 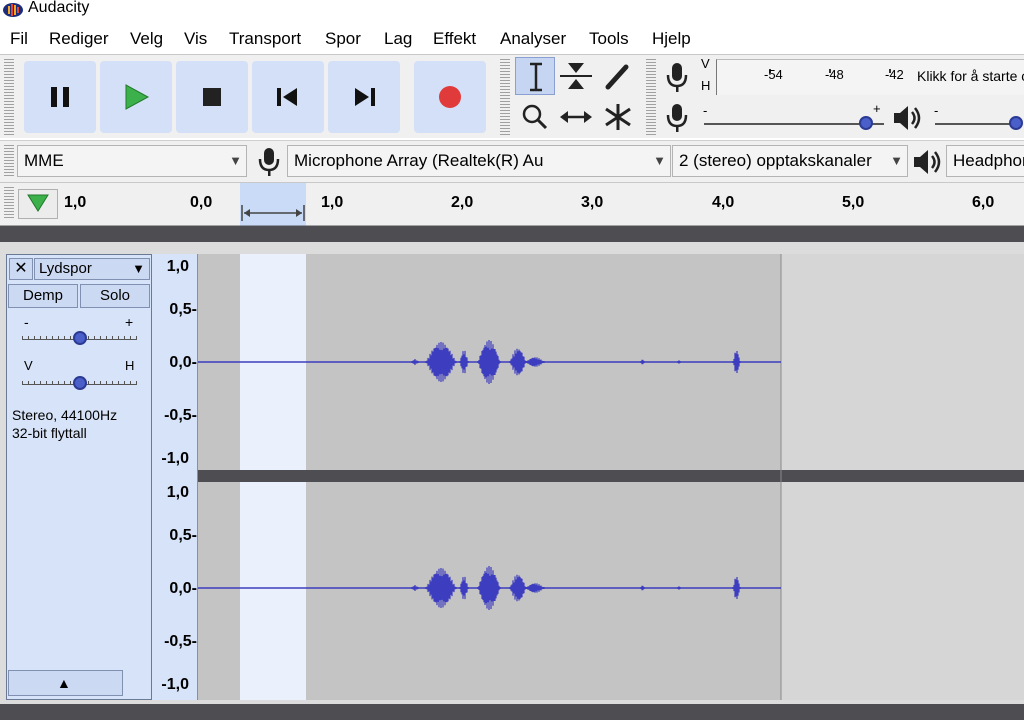 What do you see at coordinates (212, 97) in the screenshot?
I see `stop-button` at bounding box center [212, 97].